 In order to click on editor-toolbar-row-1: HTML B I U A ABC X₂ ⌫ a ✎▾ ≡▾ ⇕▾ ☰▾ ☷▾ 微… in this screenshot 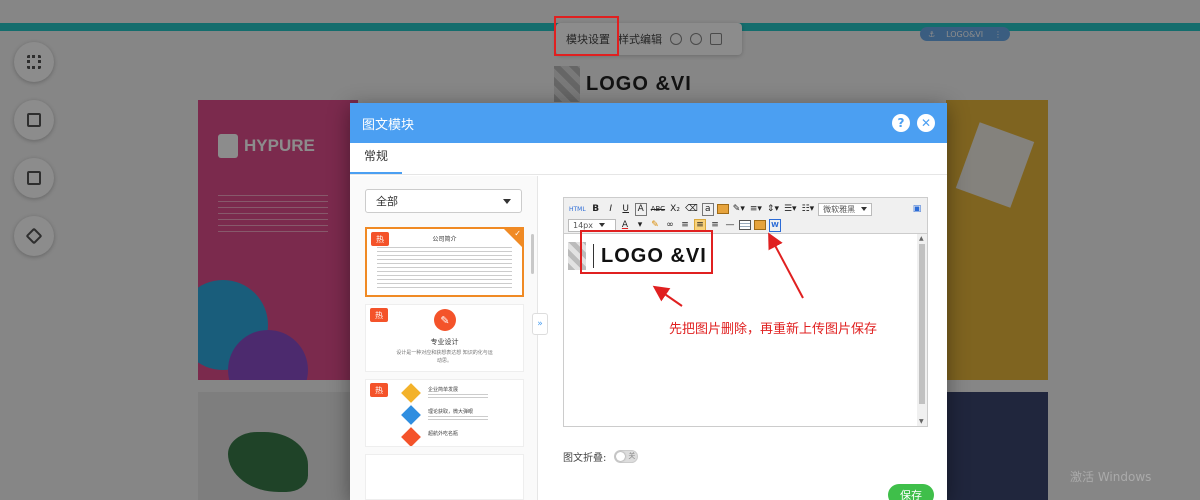, I will do `click(720, 209)`.